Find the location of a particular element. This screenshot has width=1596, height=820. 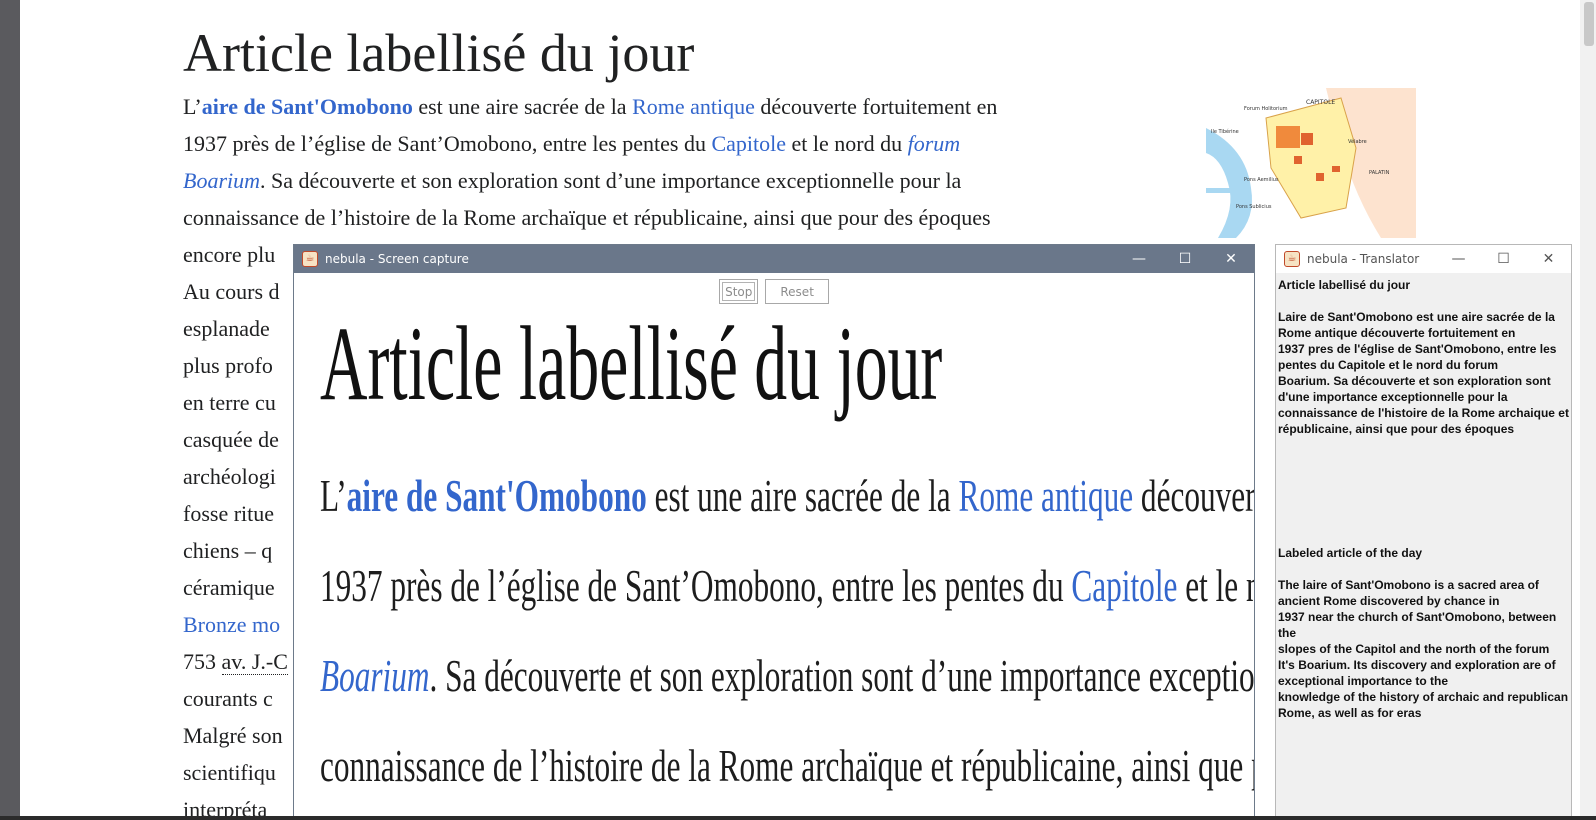

capture-titlebar: ☕ nebula - Screen capture — ☐ ✕ is located at coordinates (774, 259).